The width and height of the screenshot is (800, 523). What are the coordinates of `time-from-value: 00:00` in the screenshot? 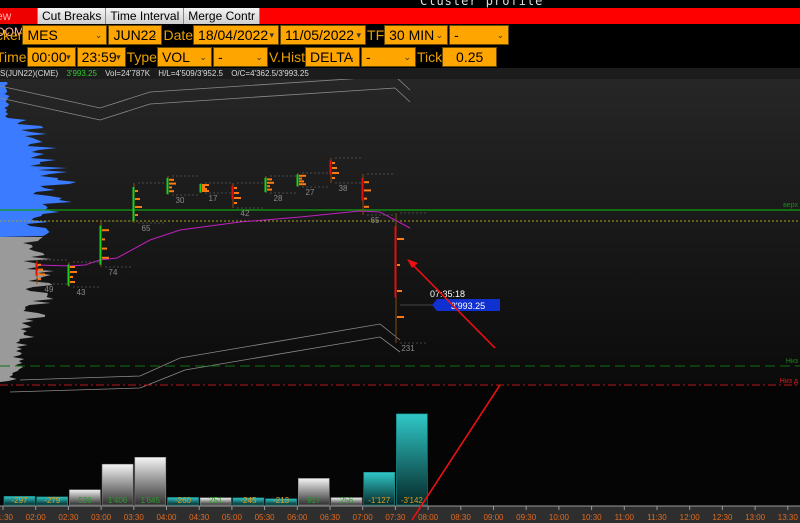 It's located at (49, 56).